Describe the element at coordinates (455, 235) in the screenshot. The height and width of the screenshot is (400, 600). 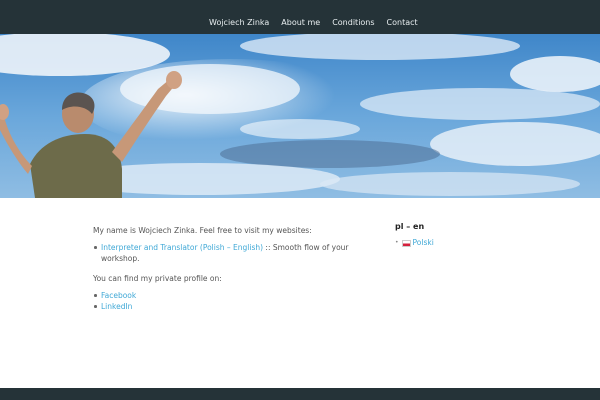
I see `language-sidebar: pl – en • Polski` at that location.